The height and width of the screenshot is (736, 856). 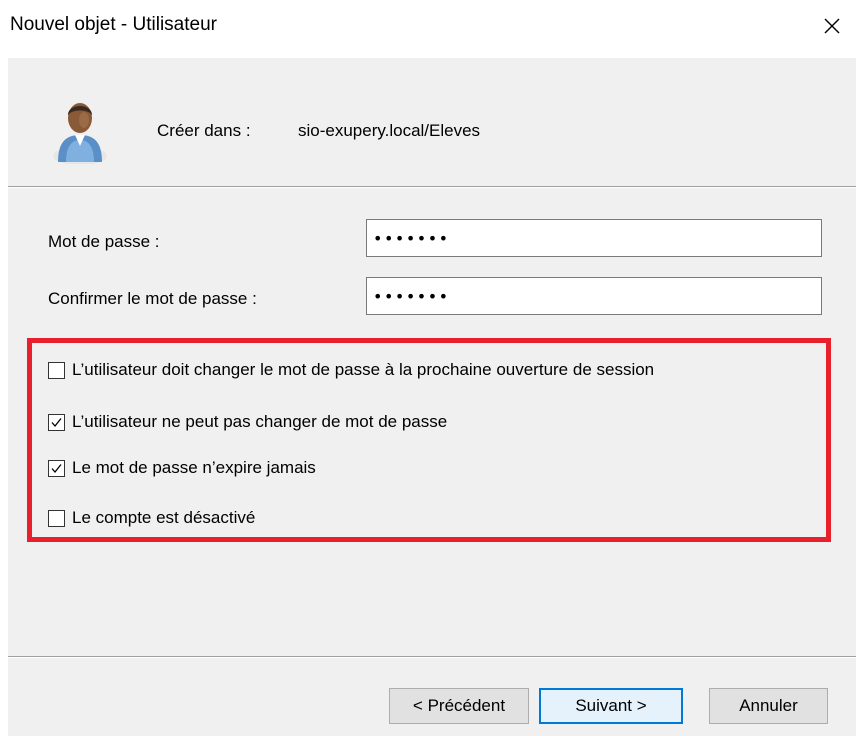 I want to click on create-in-label: Créer dans :, so click(x=204, y=130).